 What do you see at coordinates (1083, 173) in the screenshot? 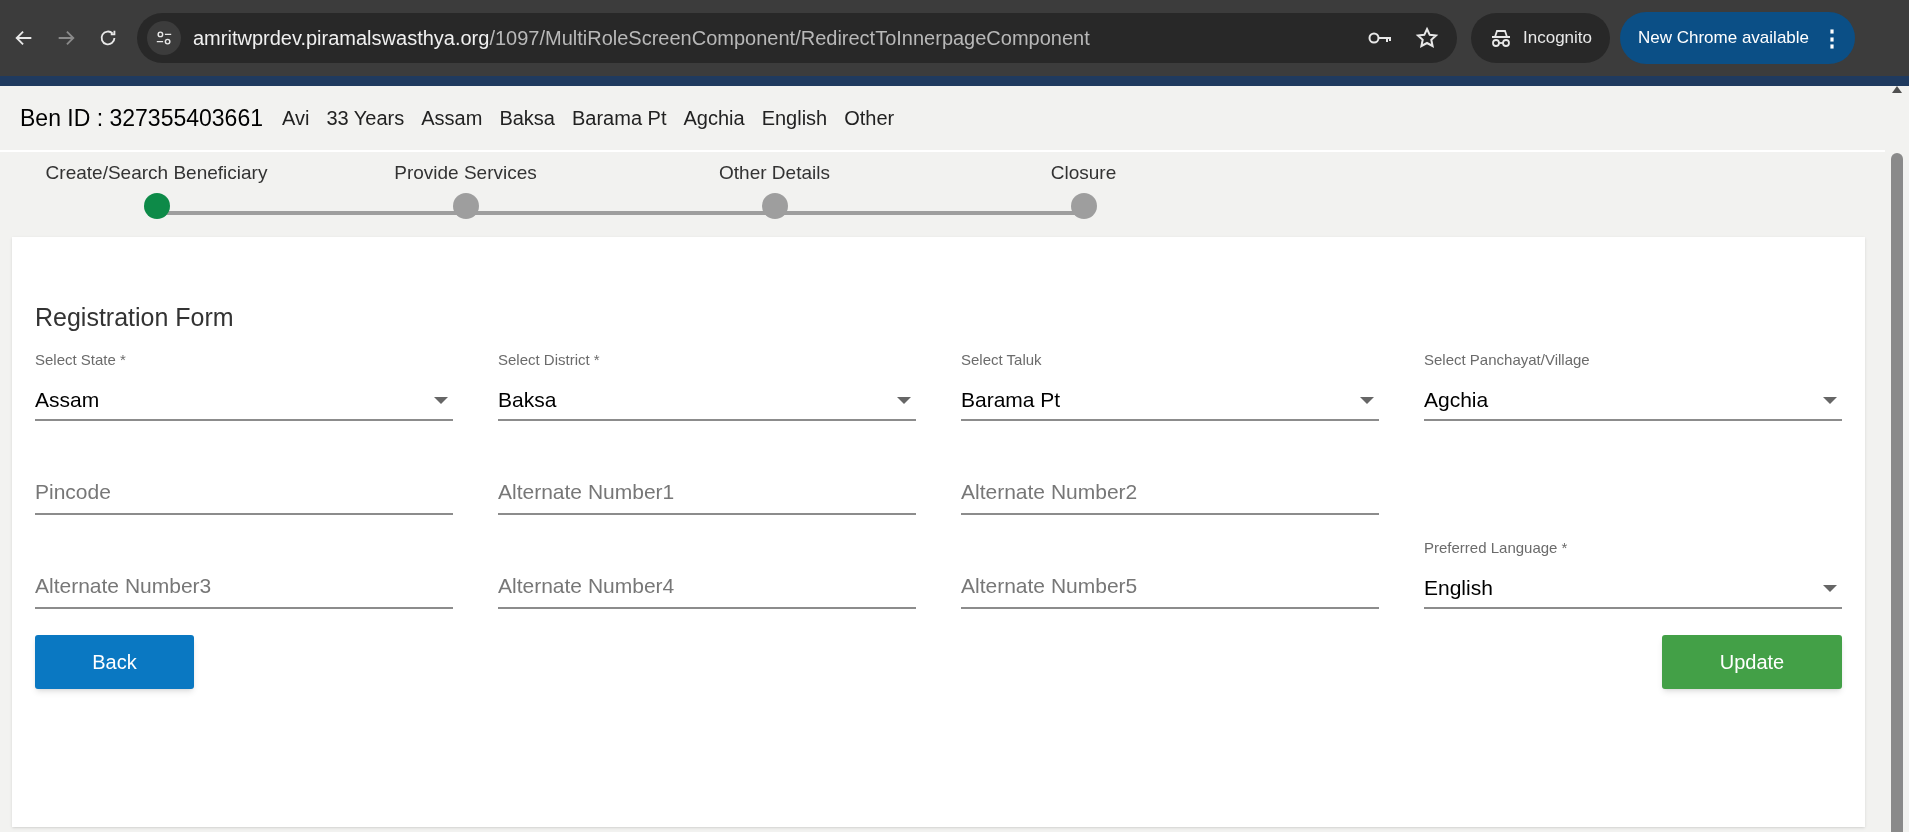
I see `step-label: Closure` at bounding box center [1083, 173].